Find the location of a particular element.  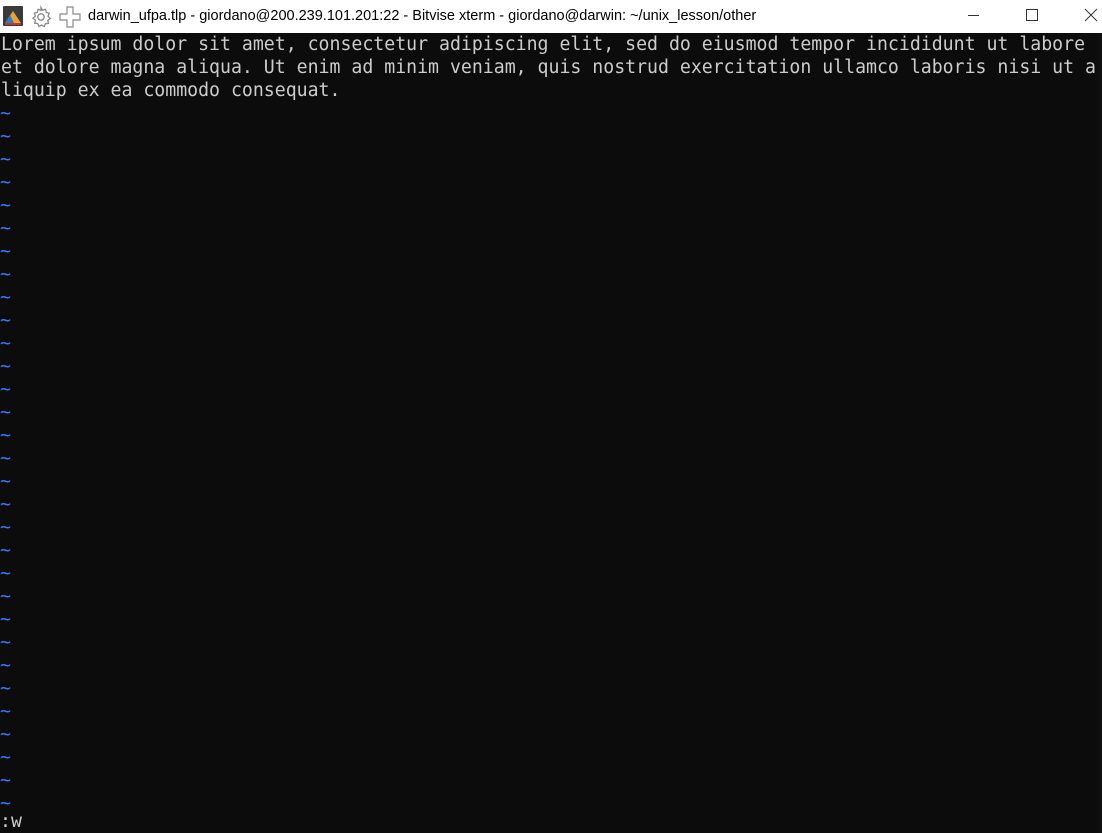

command-line: :w is located at coordinates (11, 821).